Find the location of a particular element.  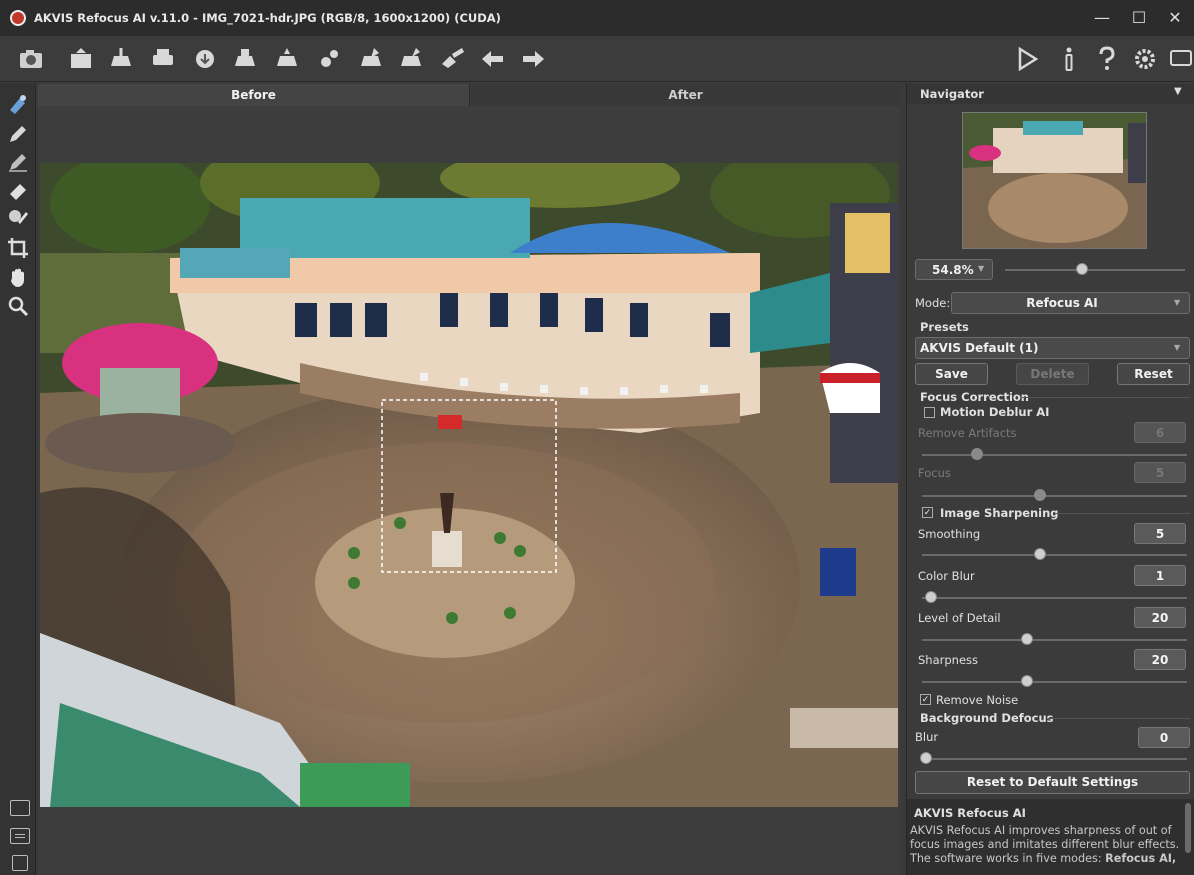

reset-preset-button: Reset is located at coordinates (1153, 374).